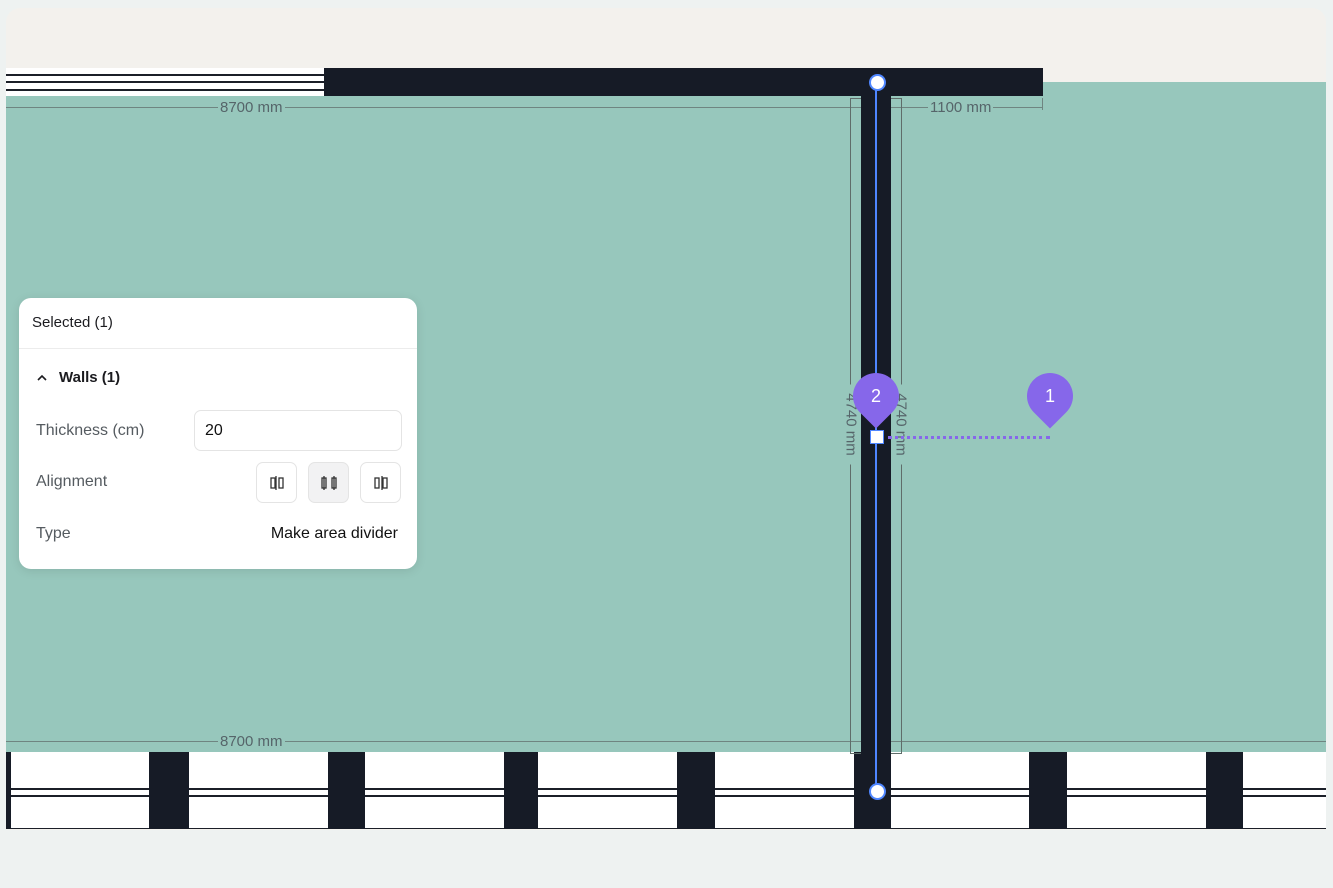 This screenshot has height=888, width=1333. I want to click on thickness-label: Thickness (cm), so click(90, 430).